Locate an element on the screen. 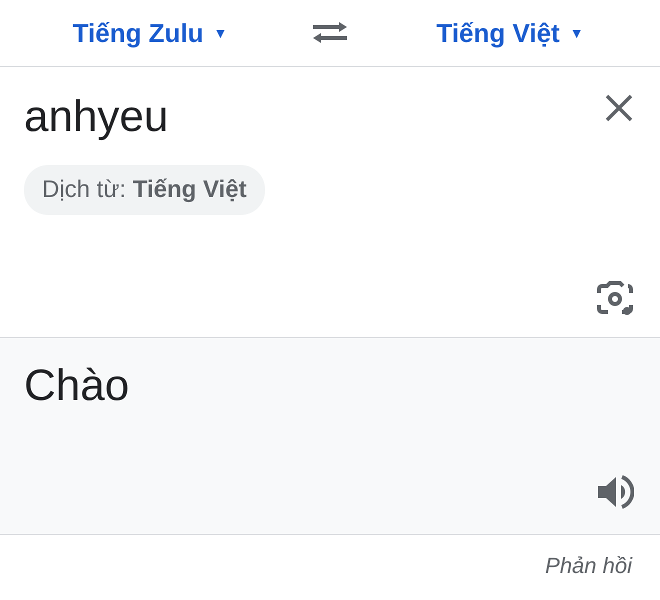  listen-button is located at coordinates (615, 492).